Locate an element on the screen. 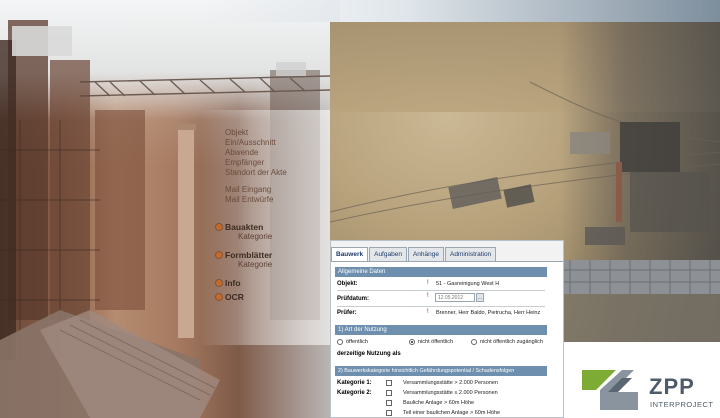 Image resolution: width=720 pixels, height=418 pixels. section-allgemeine-daten: Allgemeine Daten is located at coordinates (441, 272).